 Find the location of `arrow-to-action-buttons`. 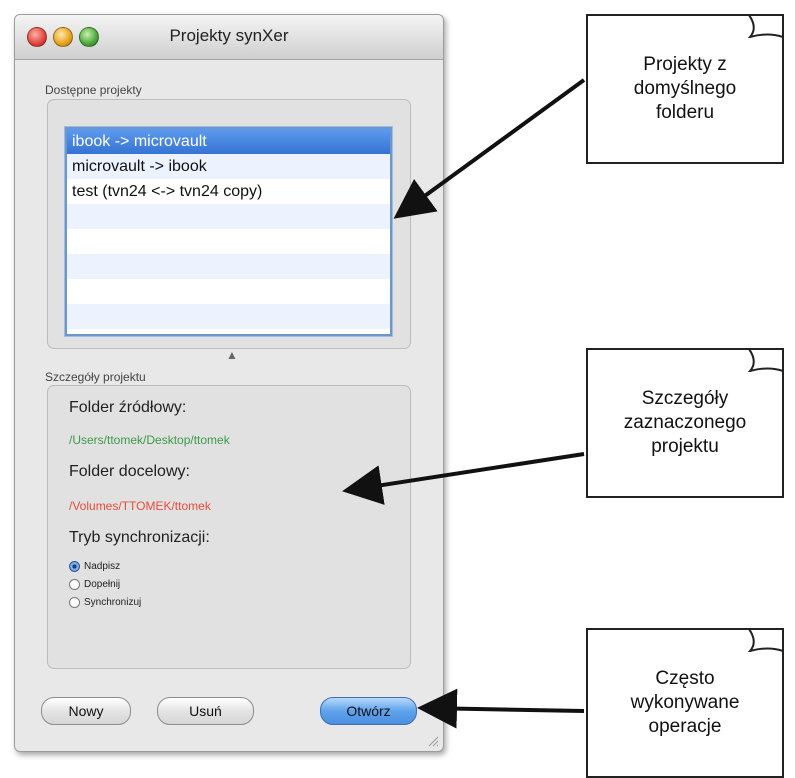

arrow-to-action-buttons is located at coordinates (501, 708).